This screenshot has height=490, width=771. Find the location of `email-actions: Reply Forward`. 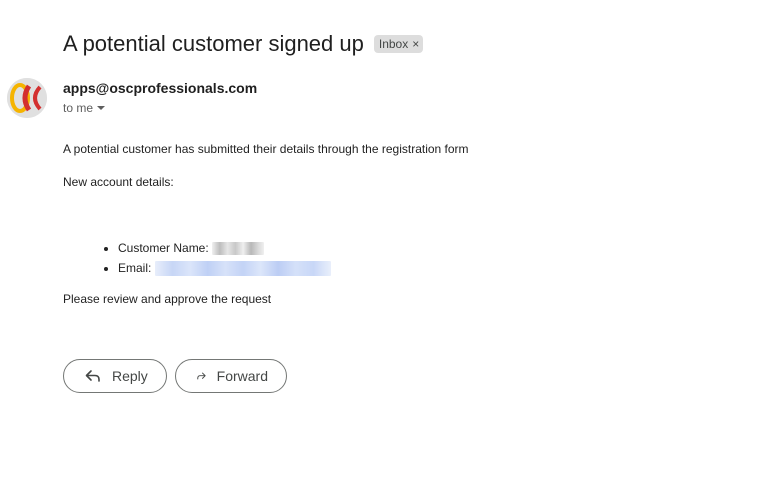

email-actions: Reply Forward is located at coordinates (179, 376).